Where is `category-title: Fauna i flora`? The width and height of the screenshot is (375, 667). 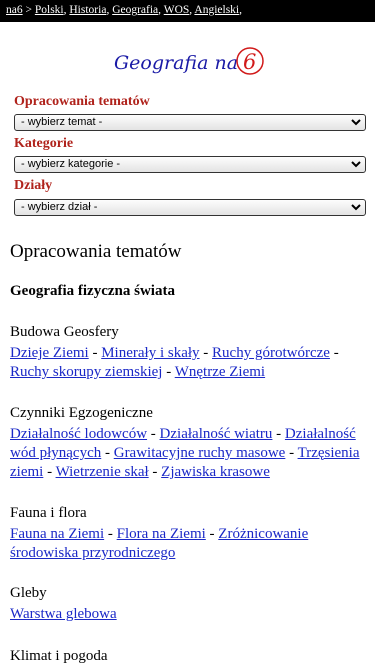 category-title: Fauna i flora is located at coordinates (48, 513).